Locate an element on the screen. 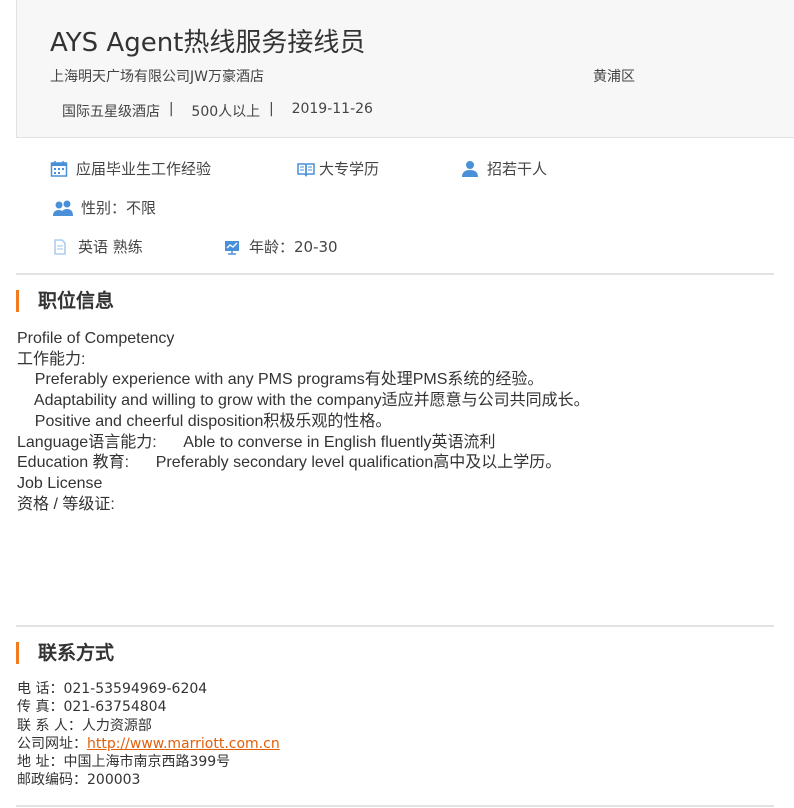  requirement-headcount: 招若干人 is located at coordinates (504, 168).